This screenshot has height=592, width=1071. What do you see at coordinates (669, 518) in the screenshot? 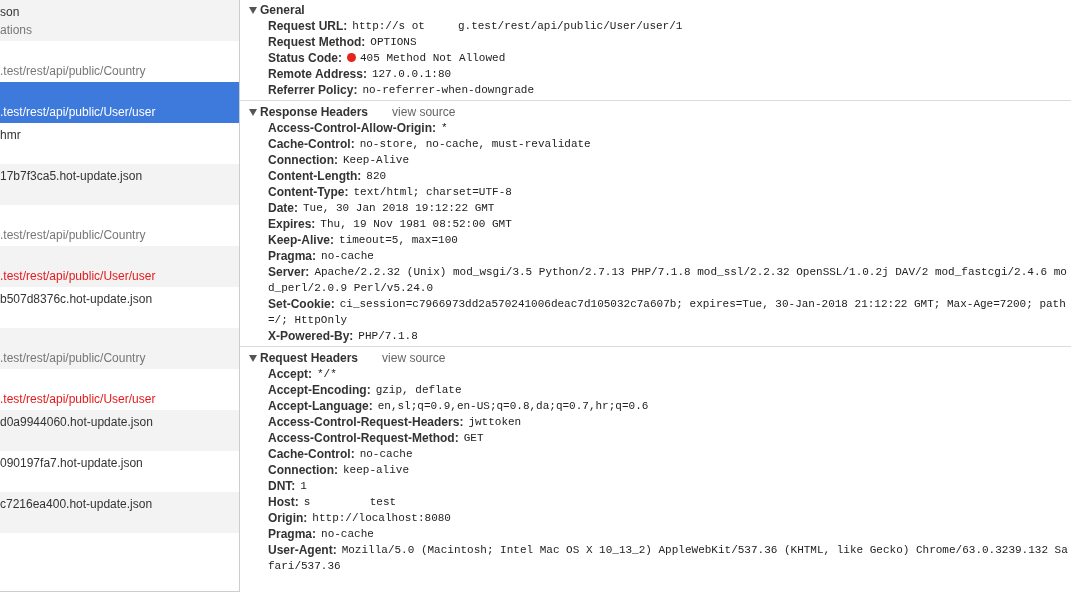
I see `header-field: Origin: http://localhost:8080` at bounding box center [669, 518].